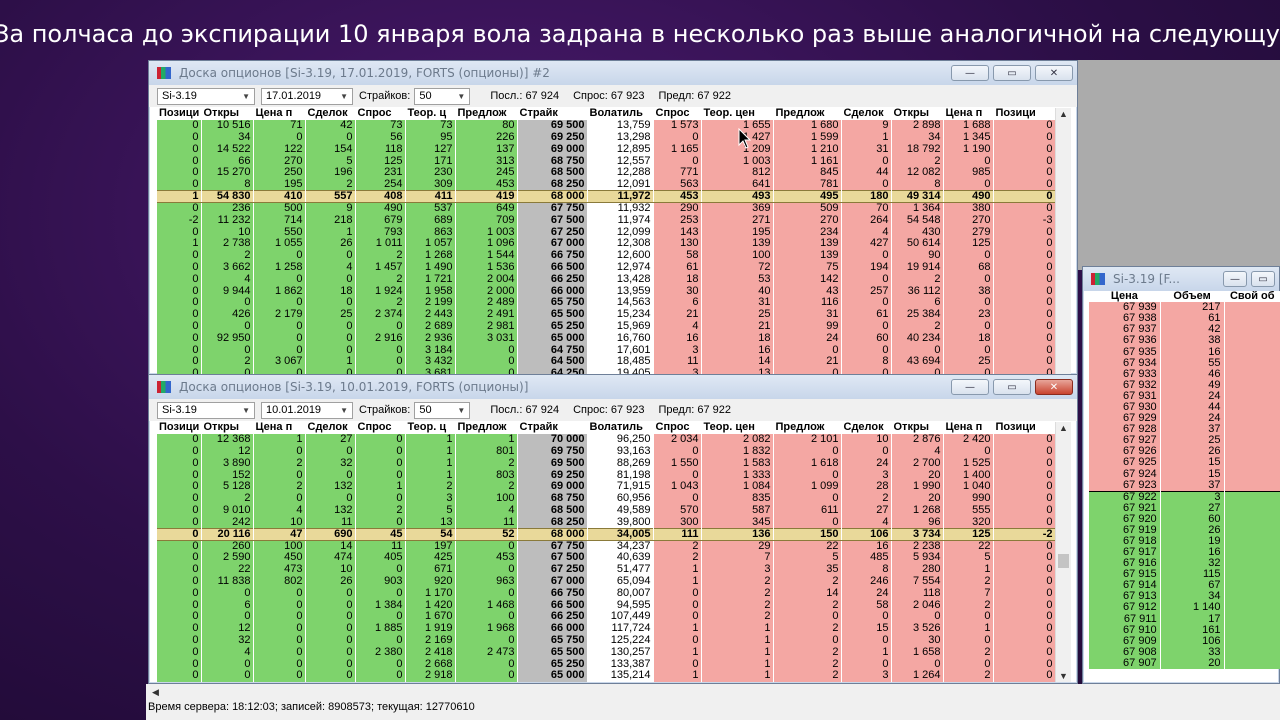 This screenshot has width=1280, height=720. I want to click on ask-row: 67 938 61, so click(1184, 319).